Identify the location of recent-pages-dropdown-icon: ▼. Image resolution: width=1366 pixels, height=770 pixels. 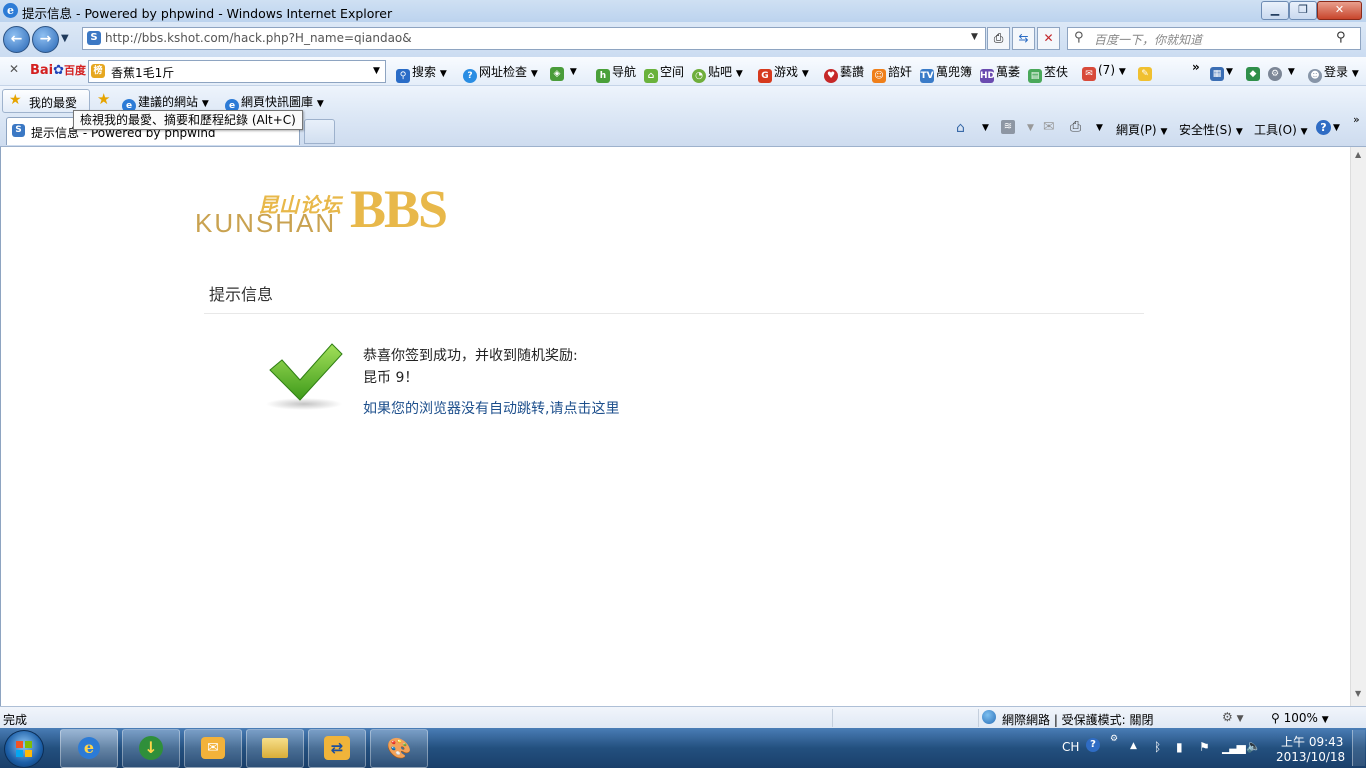
(65, 38).